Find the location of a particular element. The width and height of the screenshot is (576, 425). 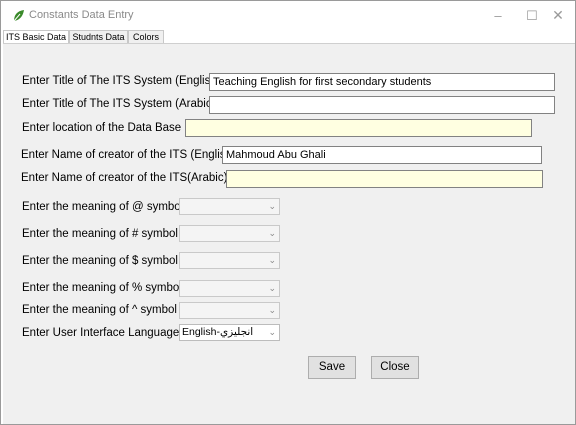

title-arabic-label: Enter Title of The ITS System (Arabic) is located at coordinates (119, 104).